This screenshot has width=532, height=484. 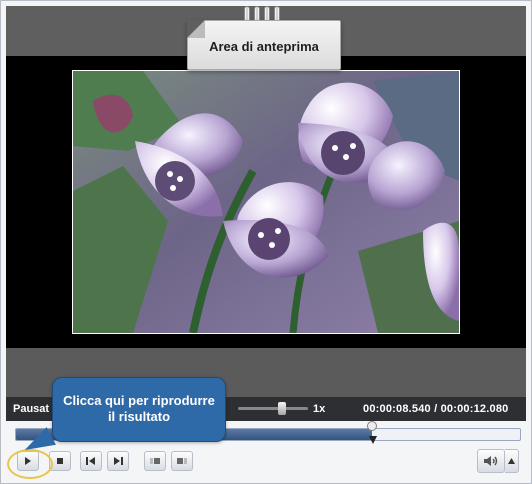 I want to click on next-frame-button, so click(x=118, y=461).